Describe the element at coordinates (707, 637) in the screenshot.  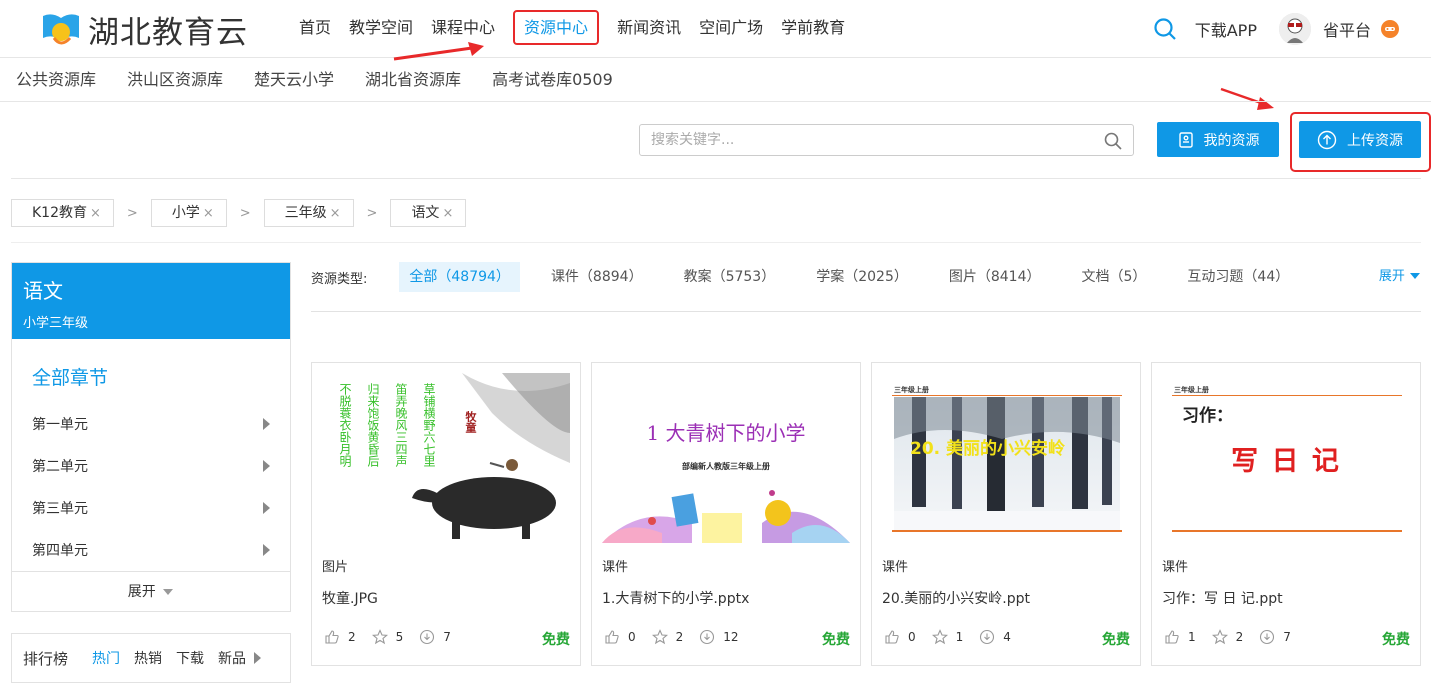
I see `download-icon` at that location.